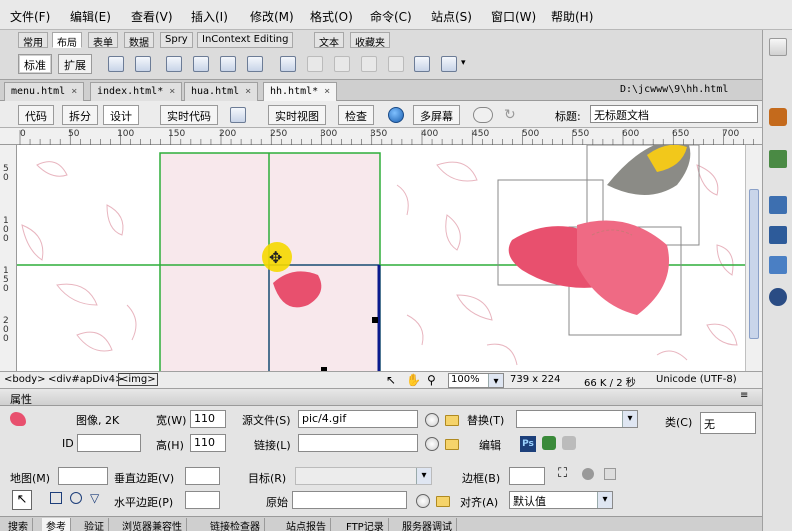  I want to click on id-input, so click(109, 443).